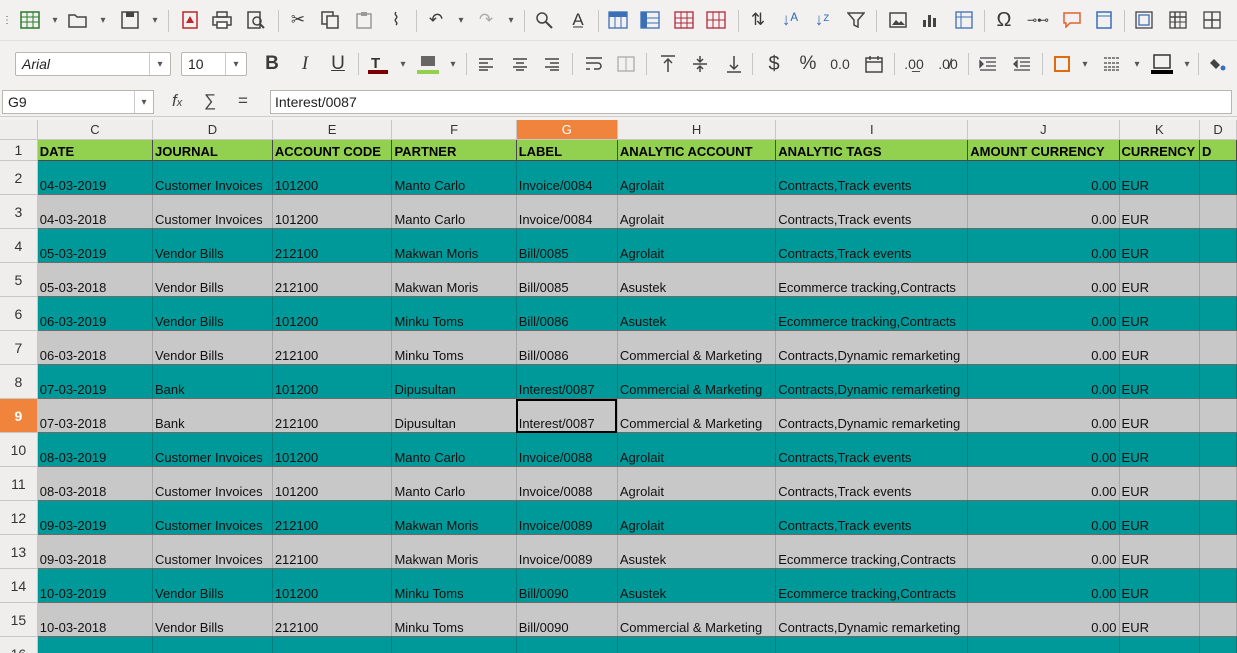  Describe the element at coordinates (872, 449) in the screenshot. I see `cell: Contracts,Track events` at that location.